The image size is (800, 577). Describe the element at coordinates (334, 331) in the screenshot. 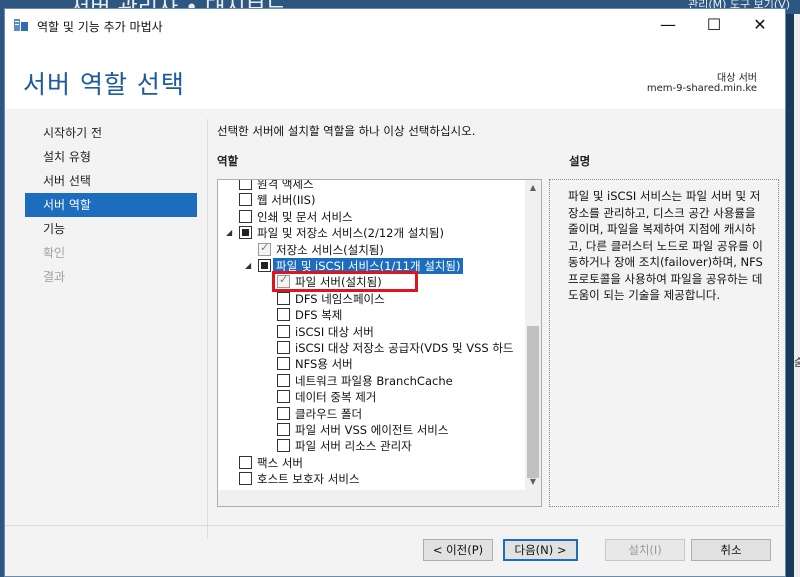

I see `role-label: iSCSI 대상 서버` at that location.